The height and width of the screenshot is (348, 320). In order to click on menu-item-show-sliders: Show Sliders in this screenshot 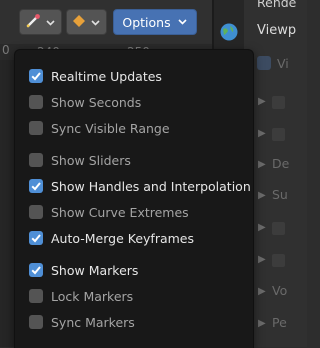, I will do `click(80, 160)`.